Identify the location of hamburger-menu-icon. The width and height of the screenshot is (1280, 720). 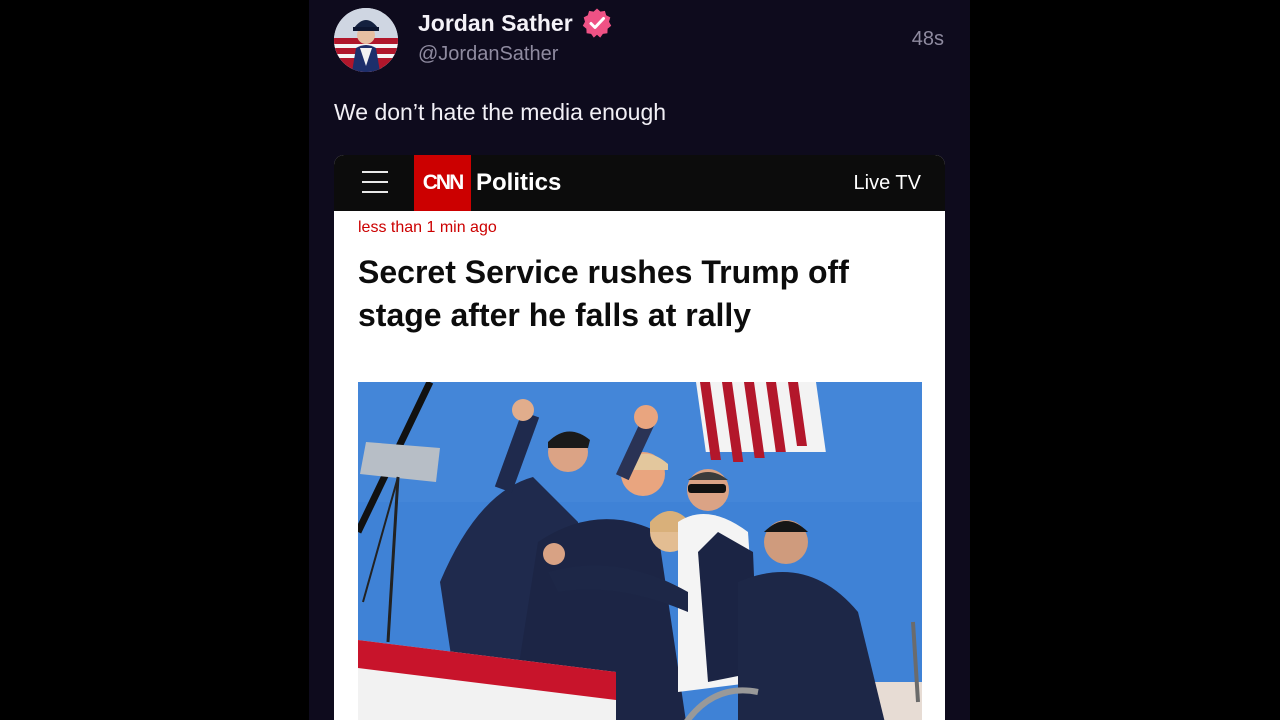
(375, 183).